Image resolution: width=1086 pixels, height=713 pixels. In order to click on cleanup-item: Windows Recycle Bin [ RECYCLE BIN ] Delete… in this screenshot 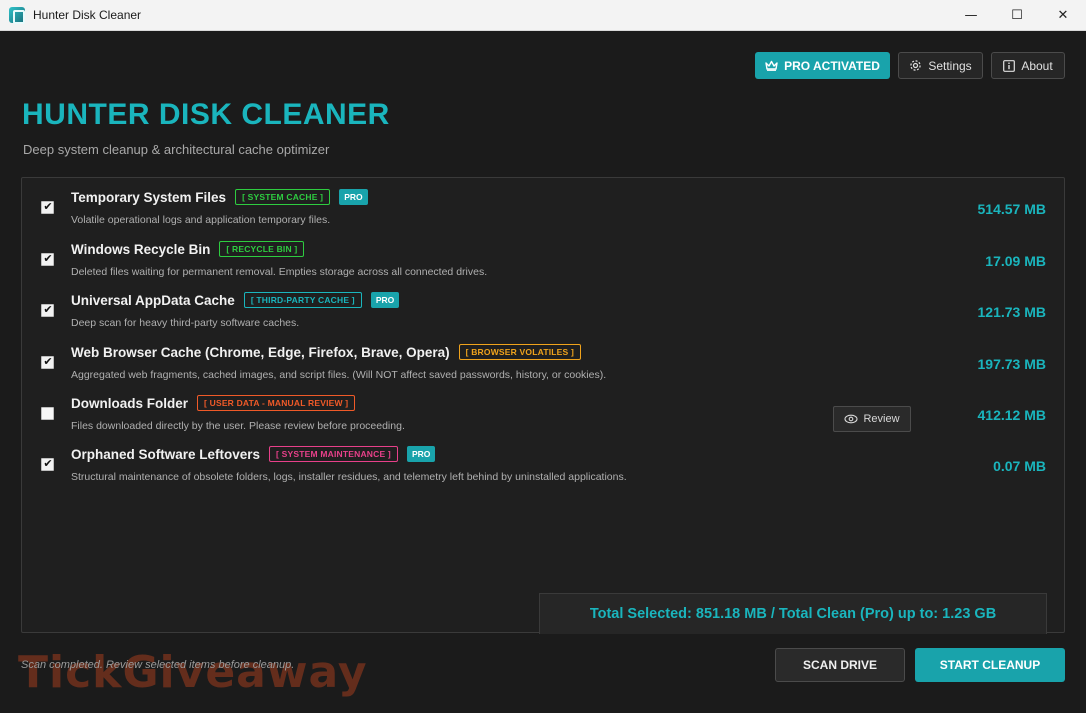, I will do `click(543, 257)`.